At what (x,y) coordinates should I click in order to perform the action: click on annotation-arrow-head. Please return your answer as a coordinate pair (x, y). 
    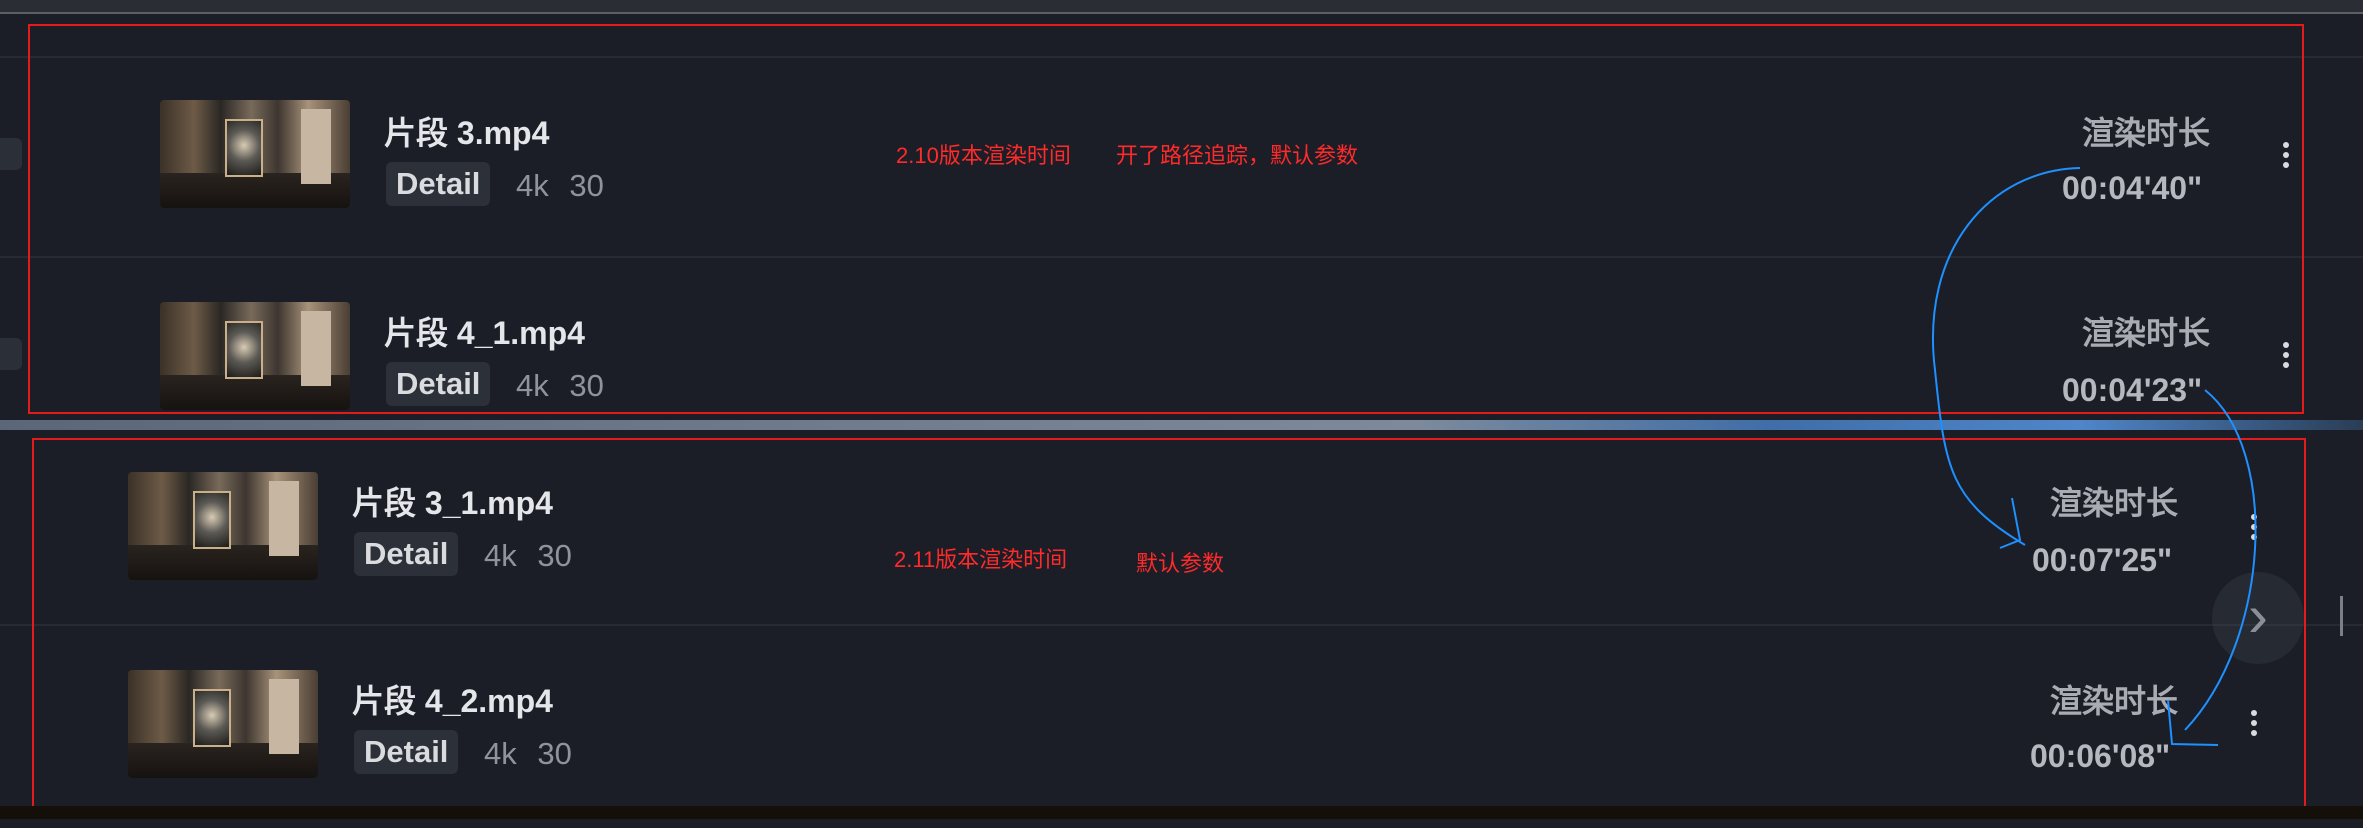
    Looking at the image, I should click on (2010, 523).